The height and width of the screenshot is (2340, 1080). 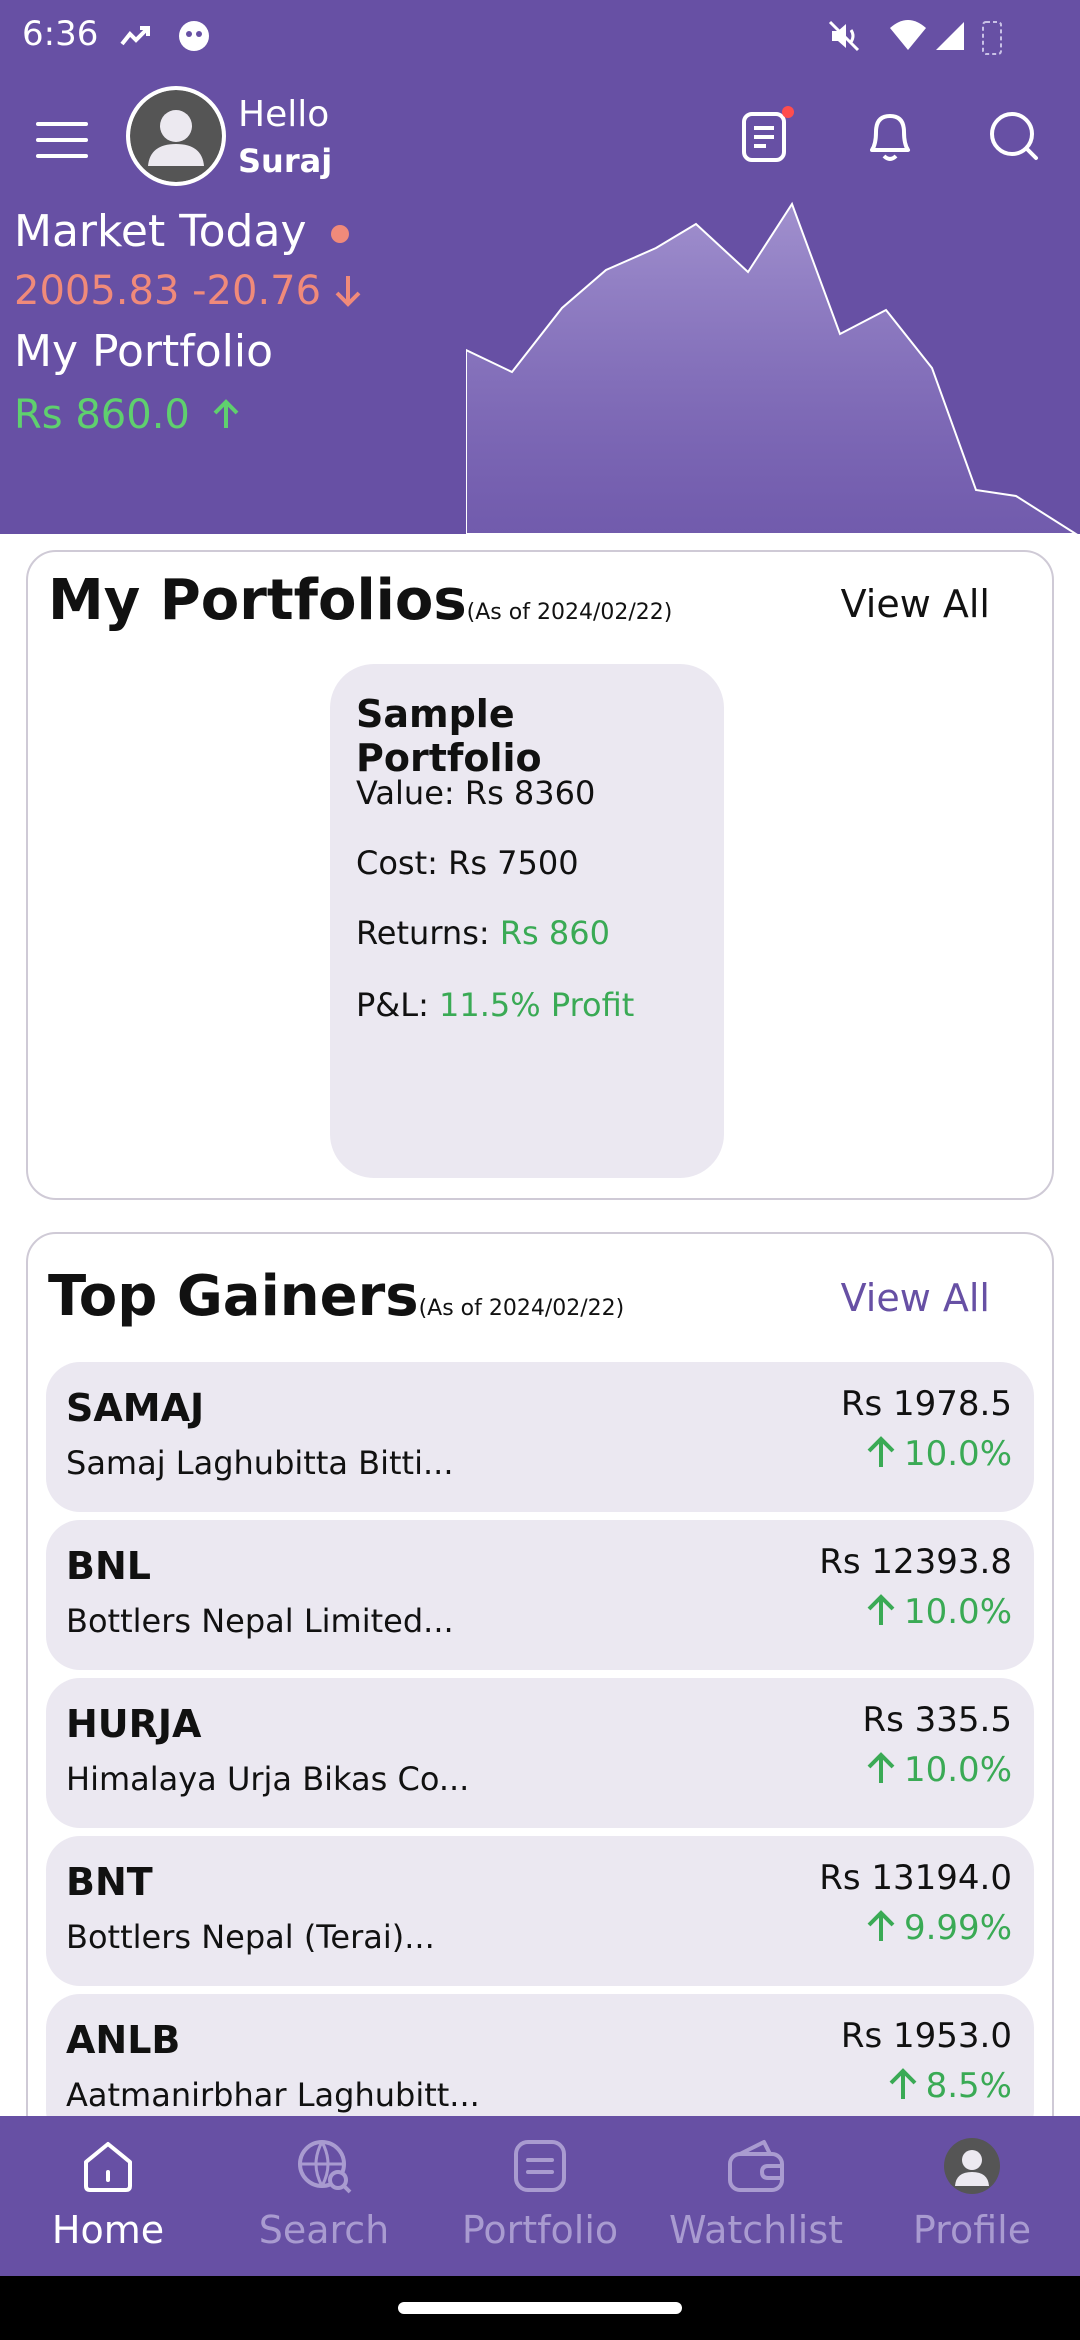 What do you see at coordinates (194, 36) in the screenshot?
I see `app-notification-icon` at bounding box center [194, 36].